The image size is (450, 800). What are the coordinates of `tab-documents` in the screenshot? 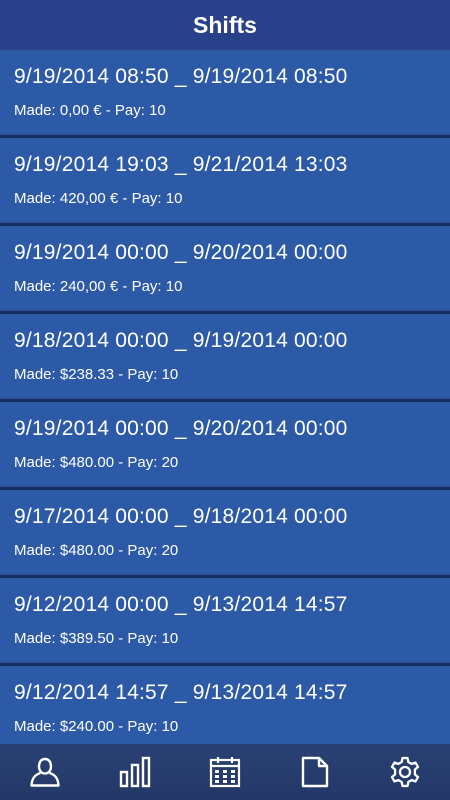 It's located at (315, 772).